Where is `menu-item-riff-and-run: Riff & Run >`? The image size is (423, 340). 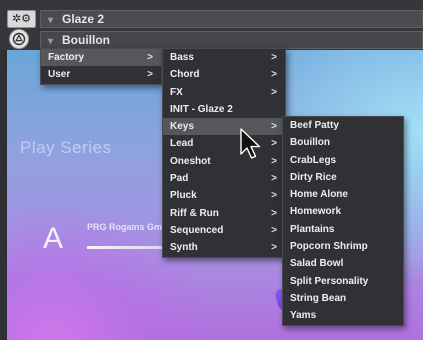 menu-item-riff-and-run: Riff & Run > is located at coordinates (224, 213).